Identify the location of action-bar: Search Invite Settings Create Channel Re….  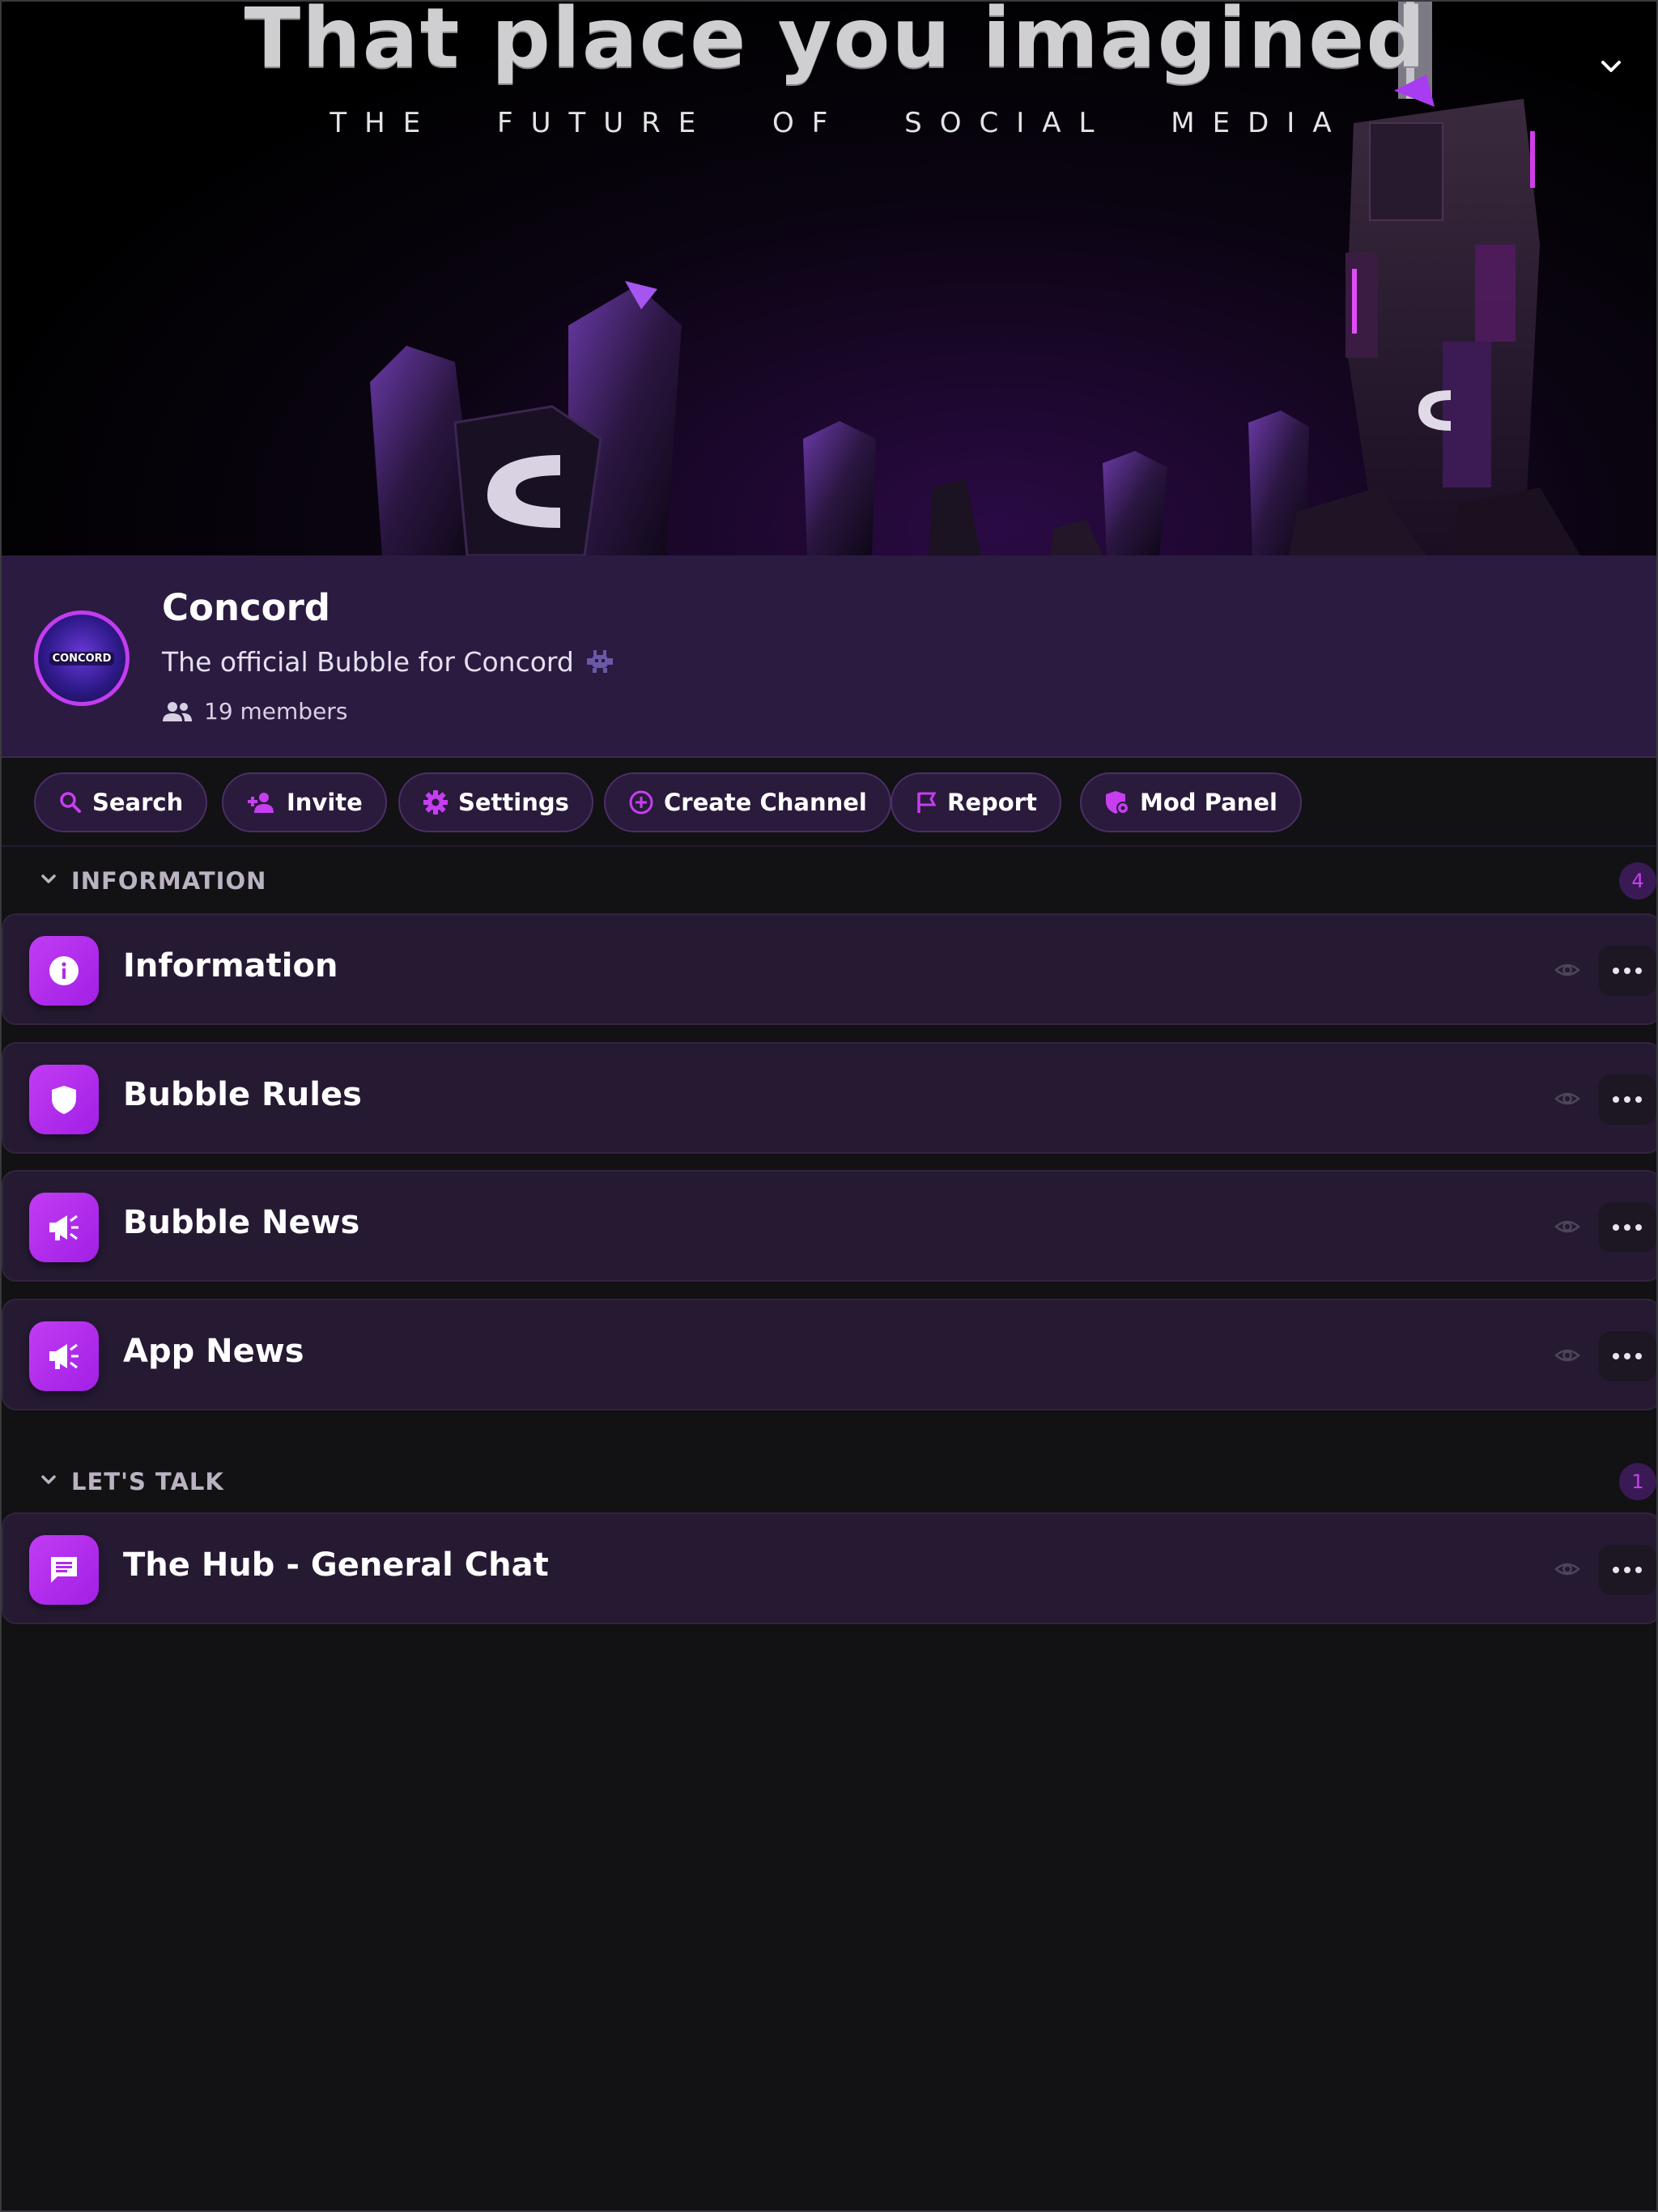
(829, 803).